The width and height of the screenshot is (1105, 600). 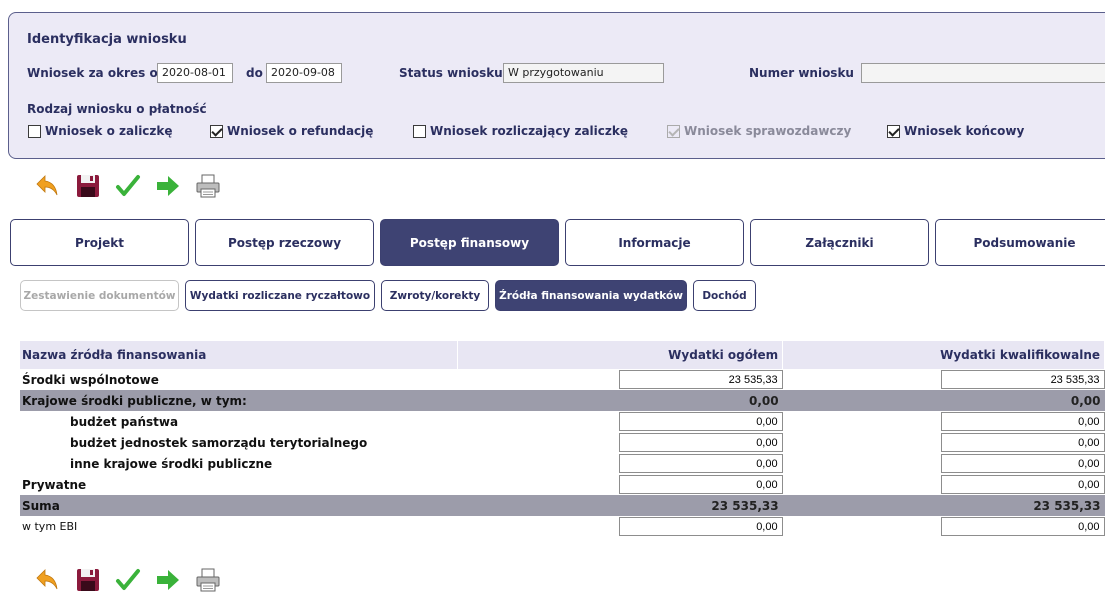 I want to click on table-row: Środki wspólnotowe, so click(x=562, y=379).